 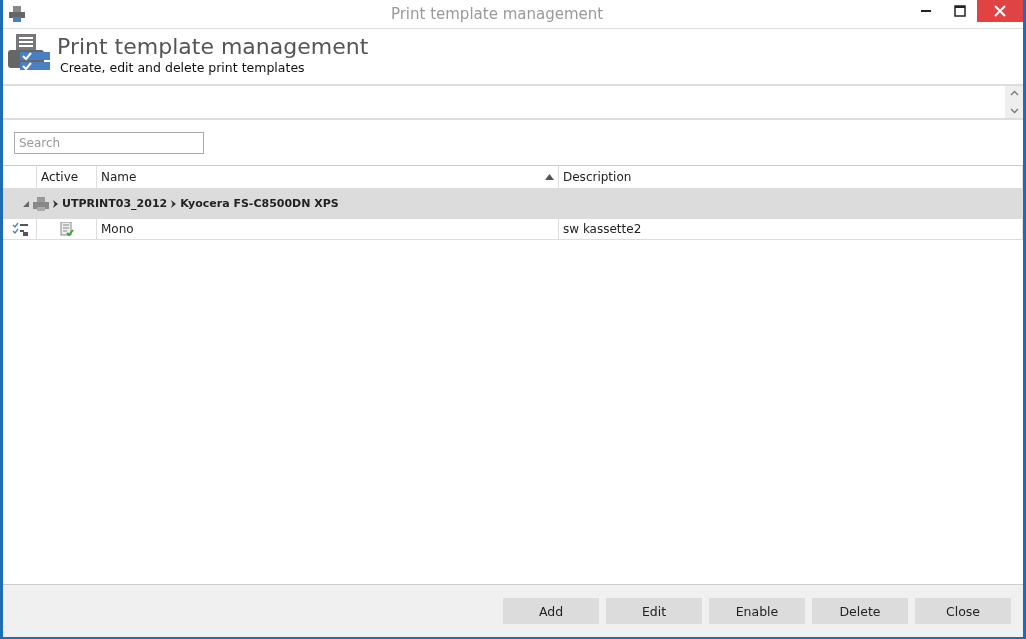 What do you see at coordinates (926, 11) in the screenshot?
I see `minimize-icon` at bounding box center [926, 11].